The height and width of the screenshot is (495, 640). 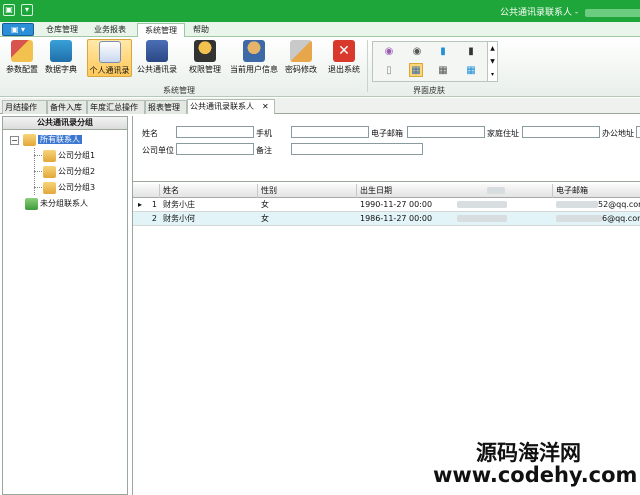 What do you see at coordinates (215, 149) in the screenshot?
I see `company-input` at bounding box center [215, 149].